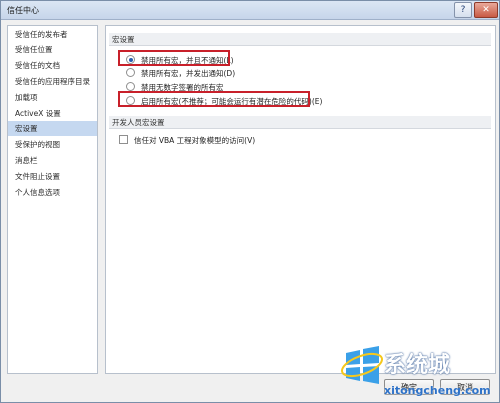  Describe the element at coordinates (52, 113) in the screenshot. I see `sidebar-item-activex-settings: ActiveX 设置` at that location.